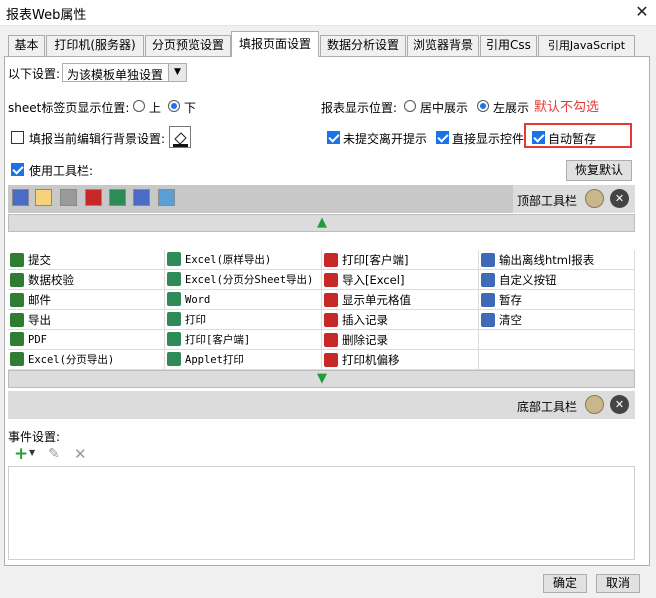 The width and height of the screenshot is (656, 598). Describe the element at coordinates (333, 137) in the screenshot. I see `no-leave-prompt-checkbox` at that location.